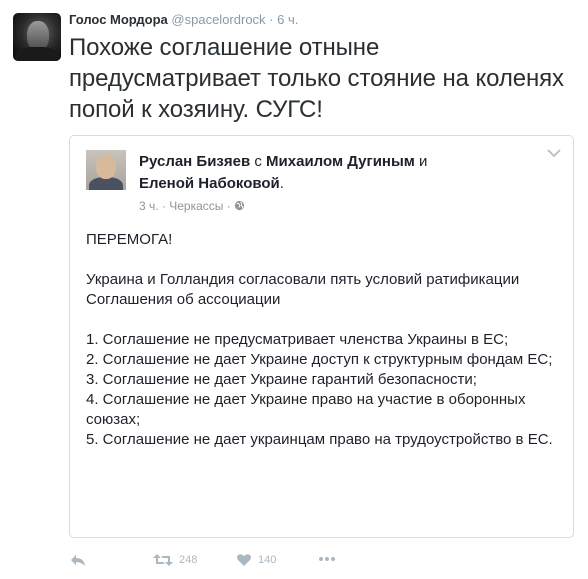  I want to click on reply-button, so click(78, 560).